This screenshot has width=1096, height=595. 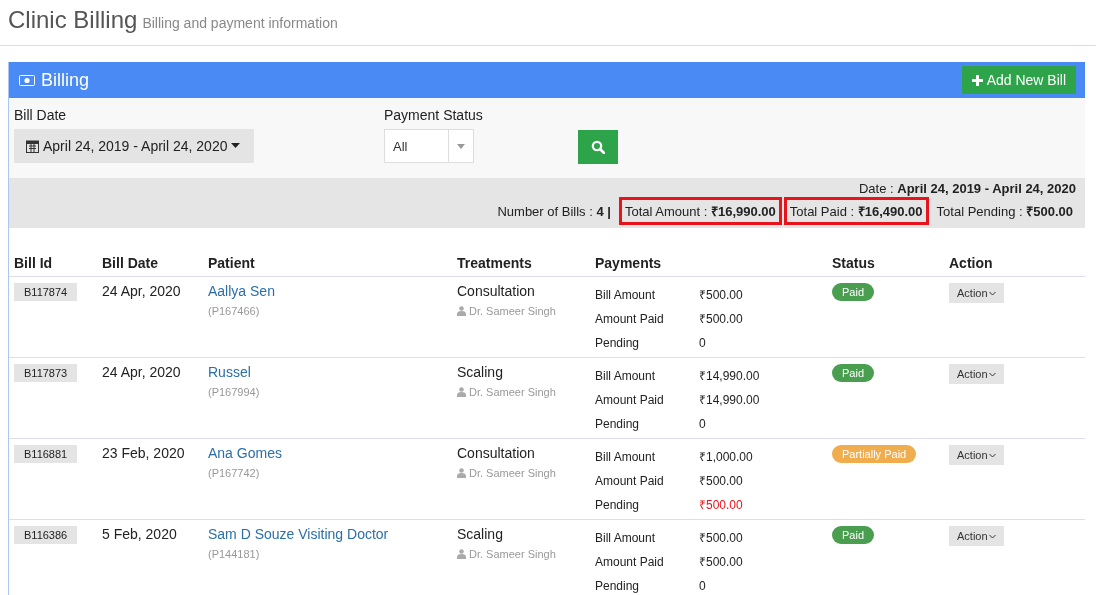 What do you see at coordinates (41, 115) in the screenshot?
I see `filter-label: Bill Date` at bounding box center [41, 115].